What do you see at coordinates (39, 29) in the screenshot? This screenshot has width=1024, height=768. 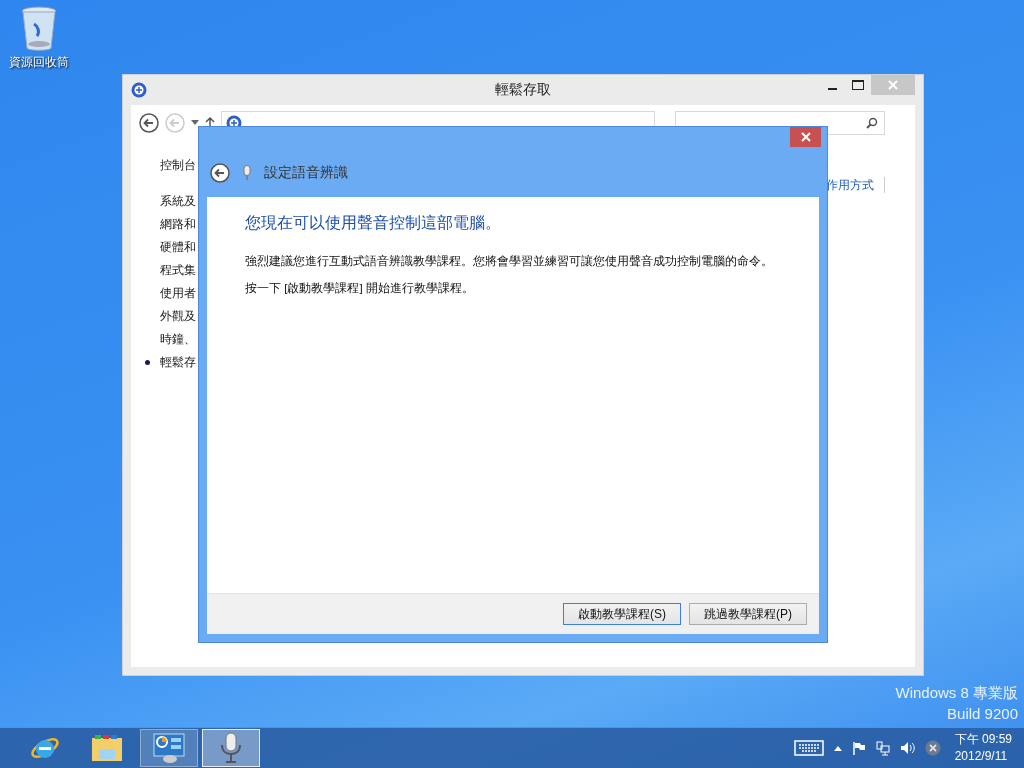 I see `recycle-bin-icon` at bounding box center [39, 29].